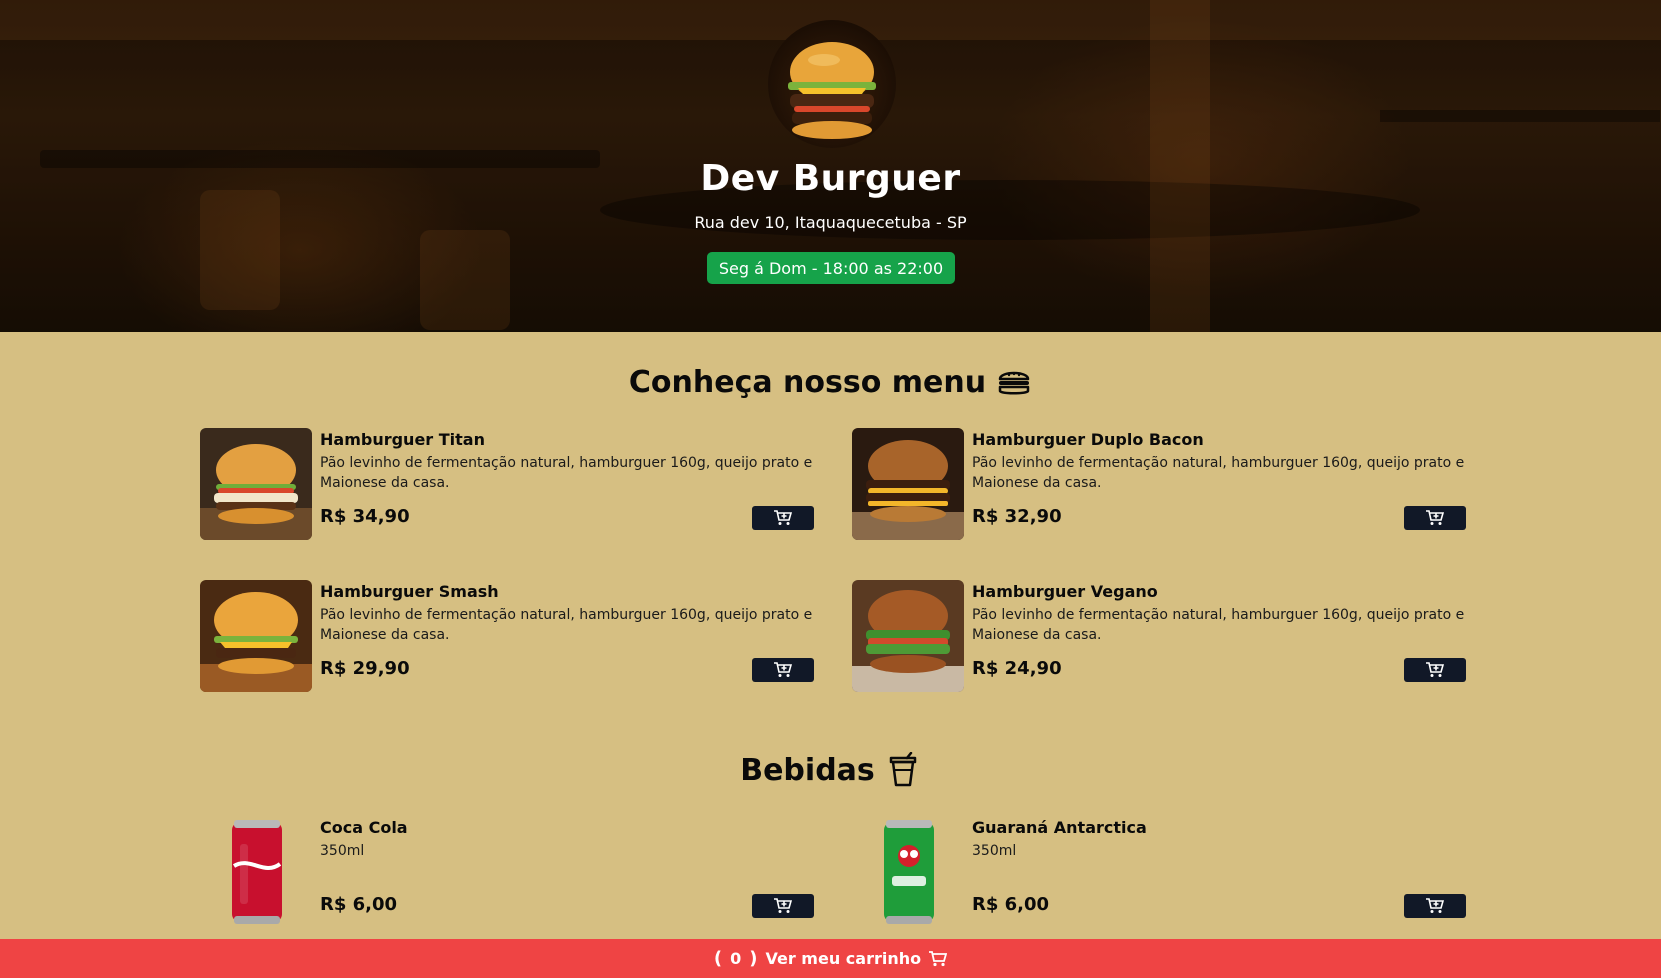 Image resolution: width=1661 pixels, height=978 pixels. I want to click on drink-item-name: Coca Cola, so click(364, 827).